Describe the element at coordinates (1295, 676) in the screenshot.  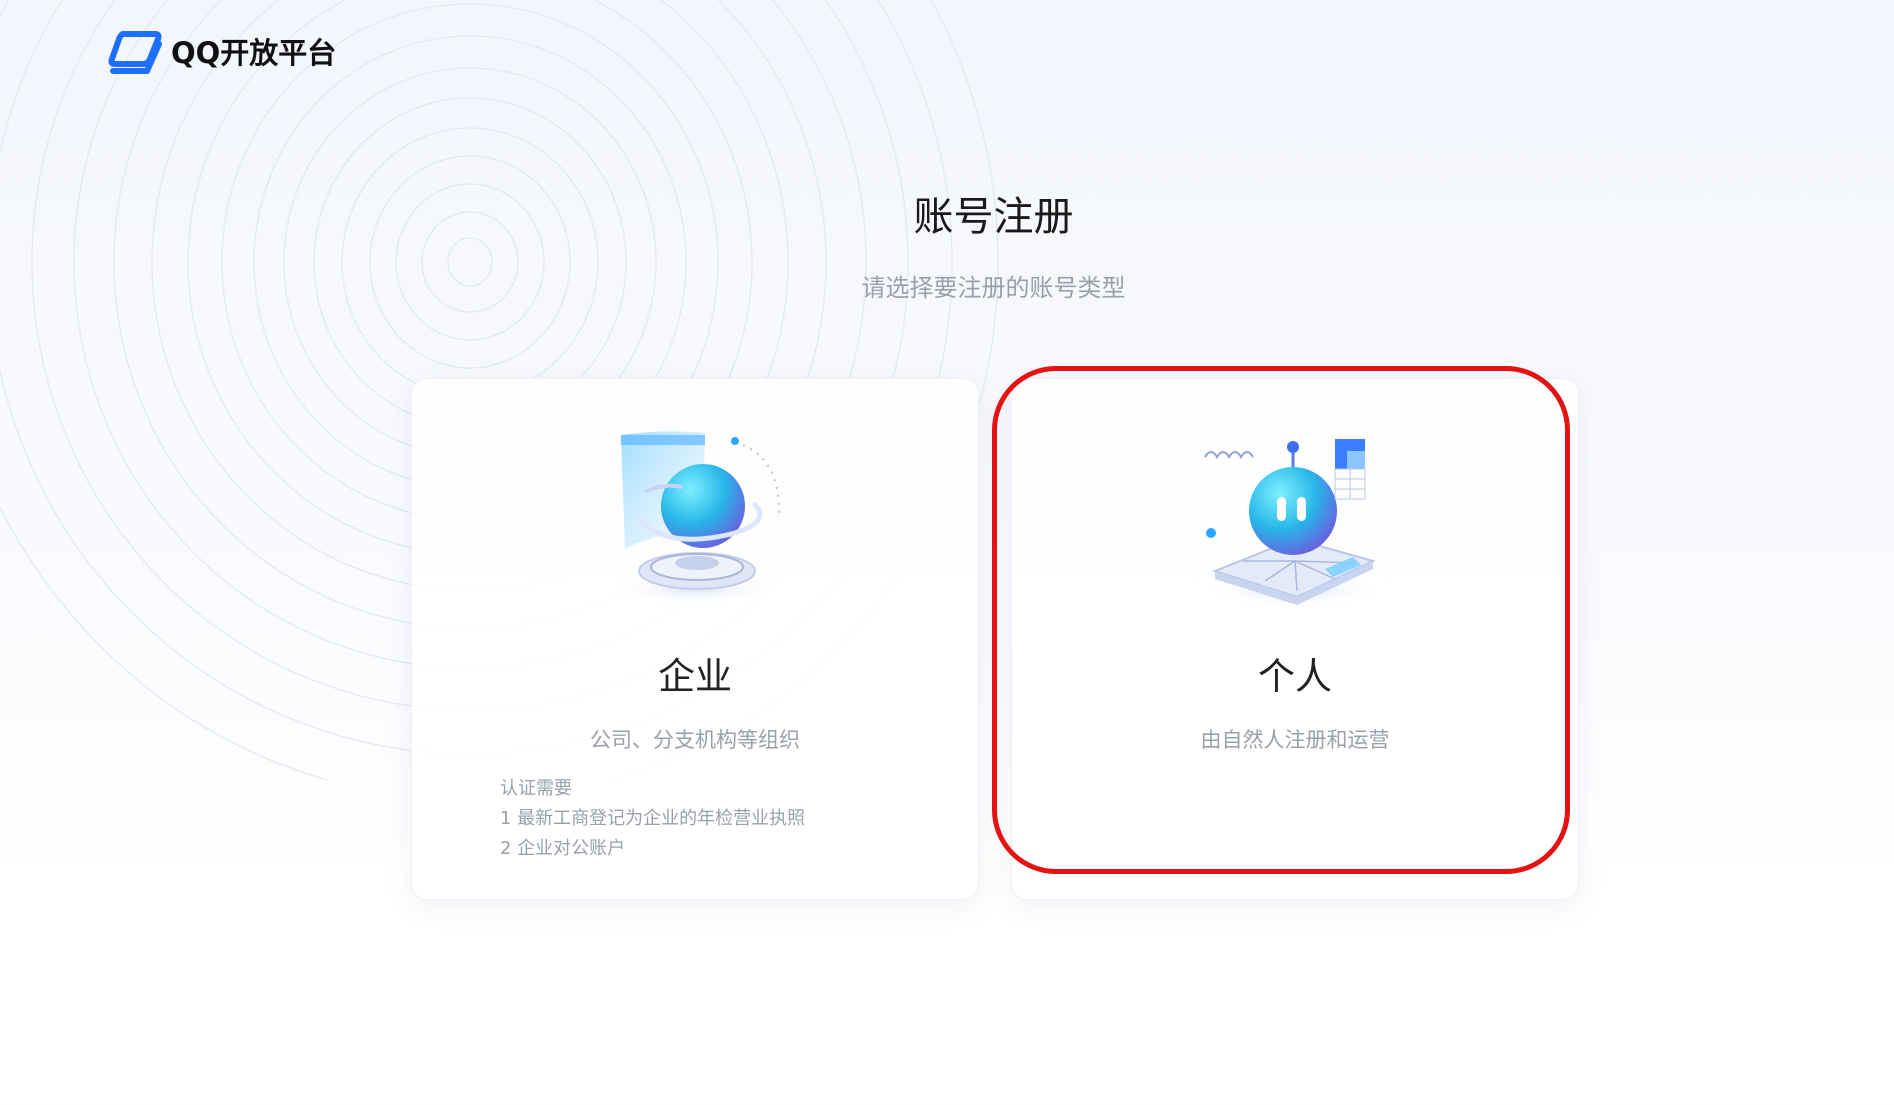
I see `personal-card-title: 个人` at that location.